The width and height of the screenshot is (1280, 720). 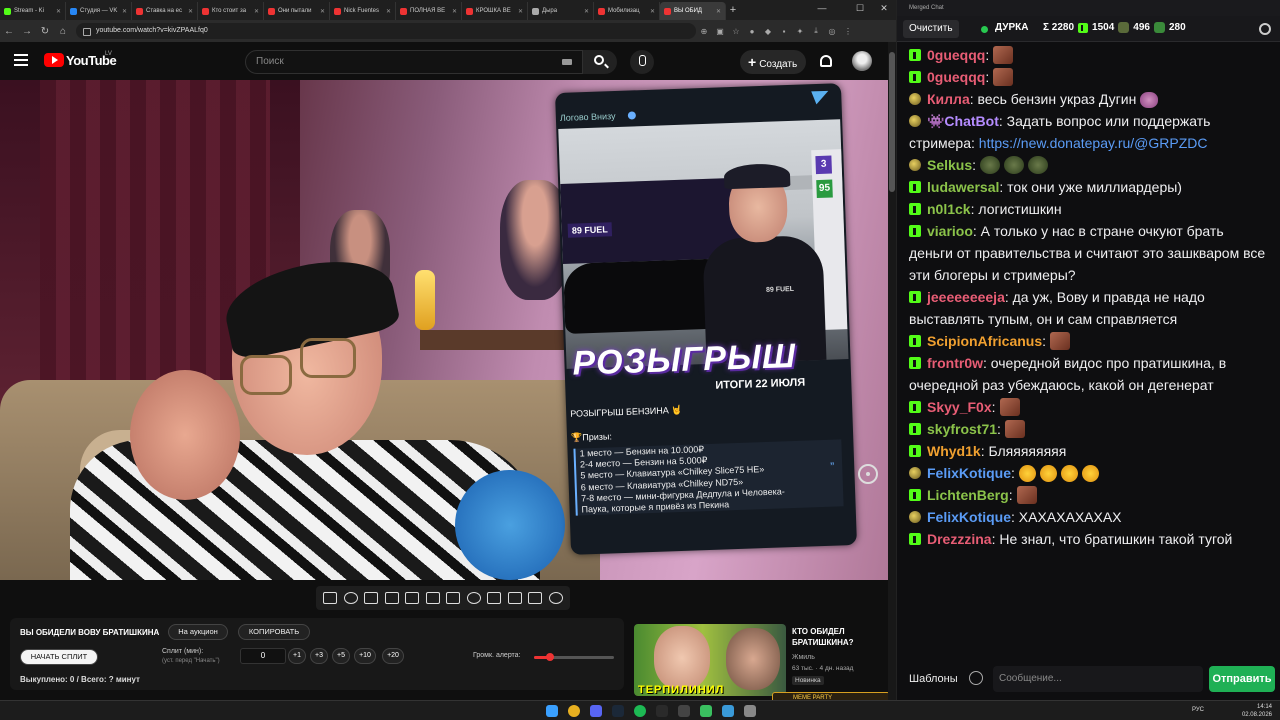 I want to click on home-icon: ⌂, so click(x=63, y=31).